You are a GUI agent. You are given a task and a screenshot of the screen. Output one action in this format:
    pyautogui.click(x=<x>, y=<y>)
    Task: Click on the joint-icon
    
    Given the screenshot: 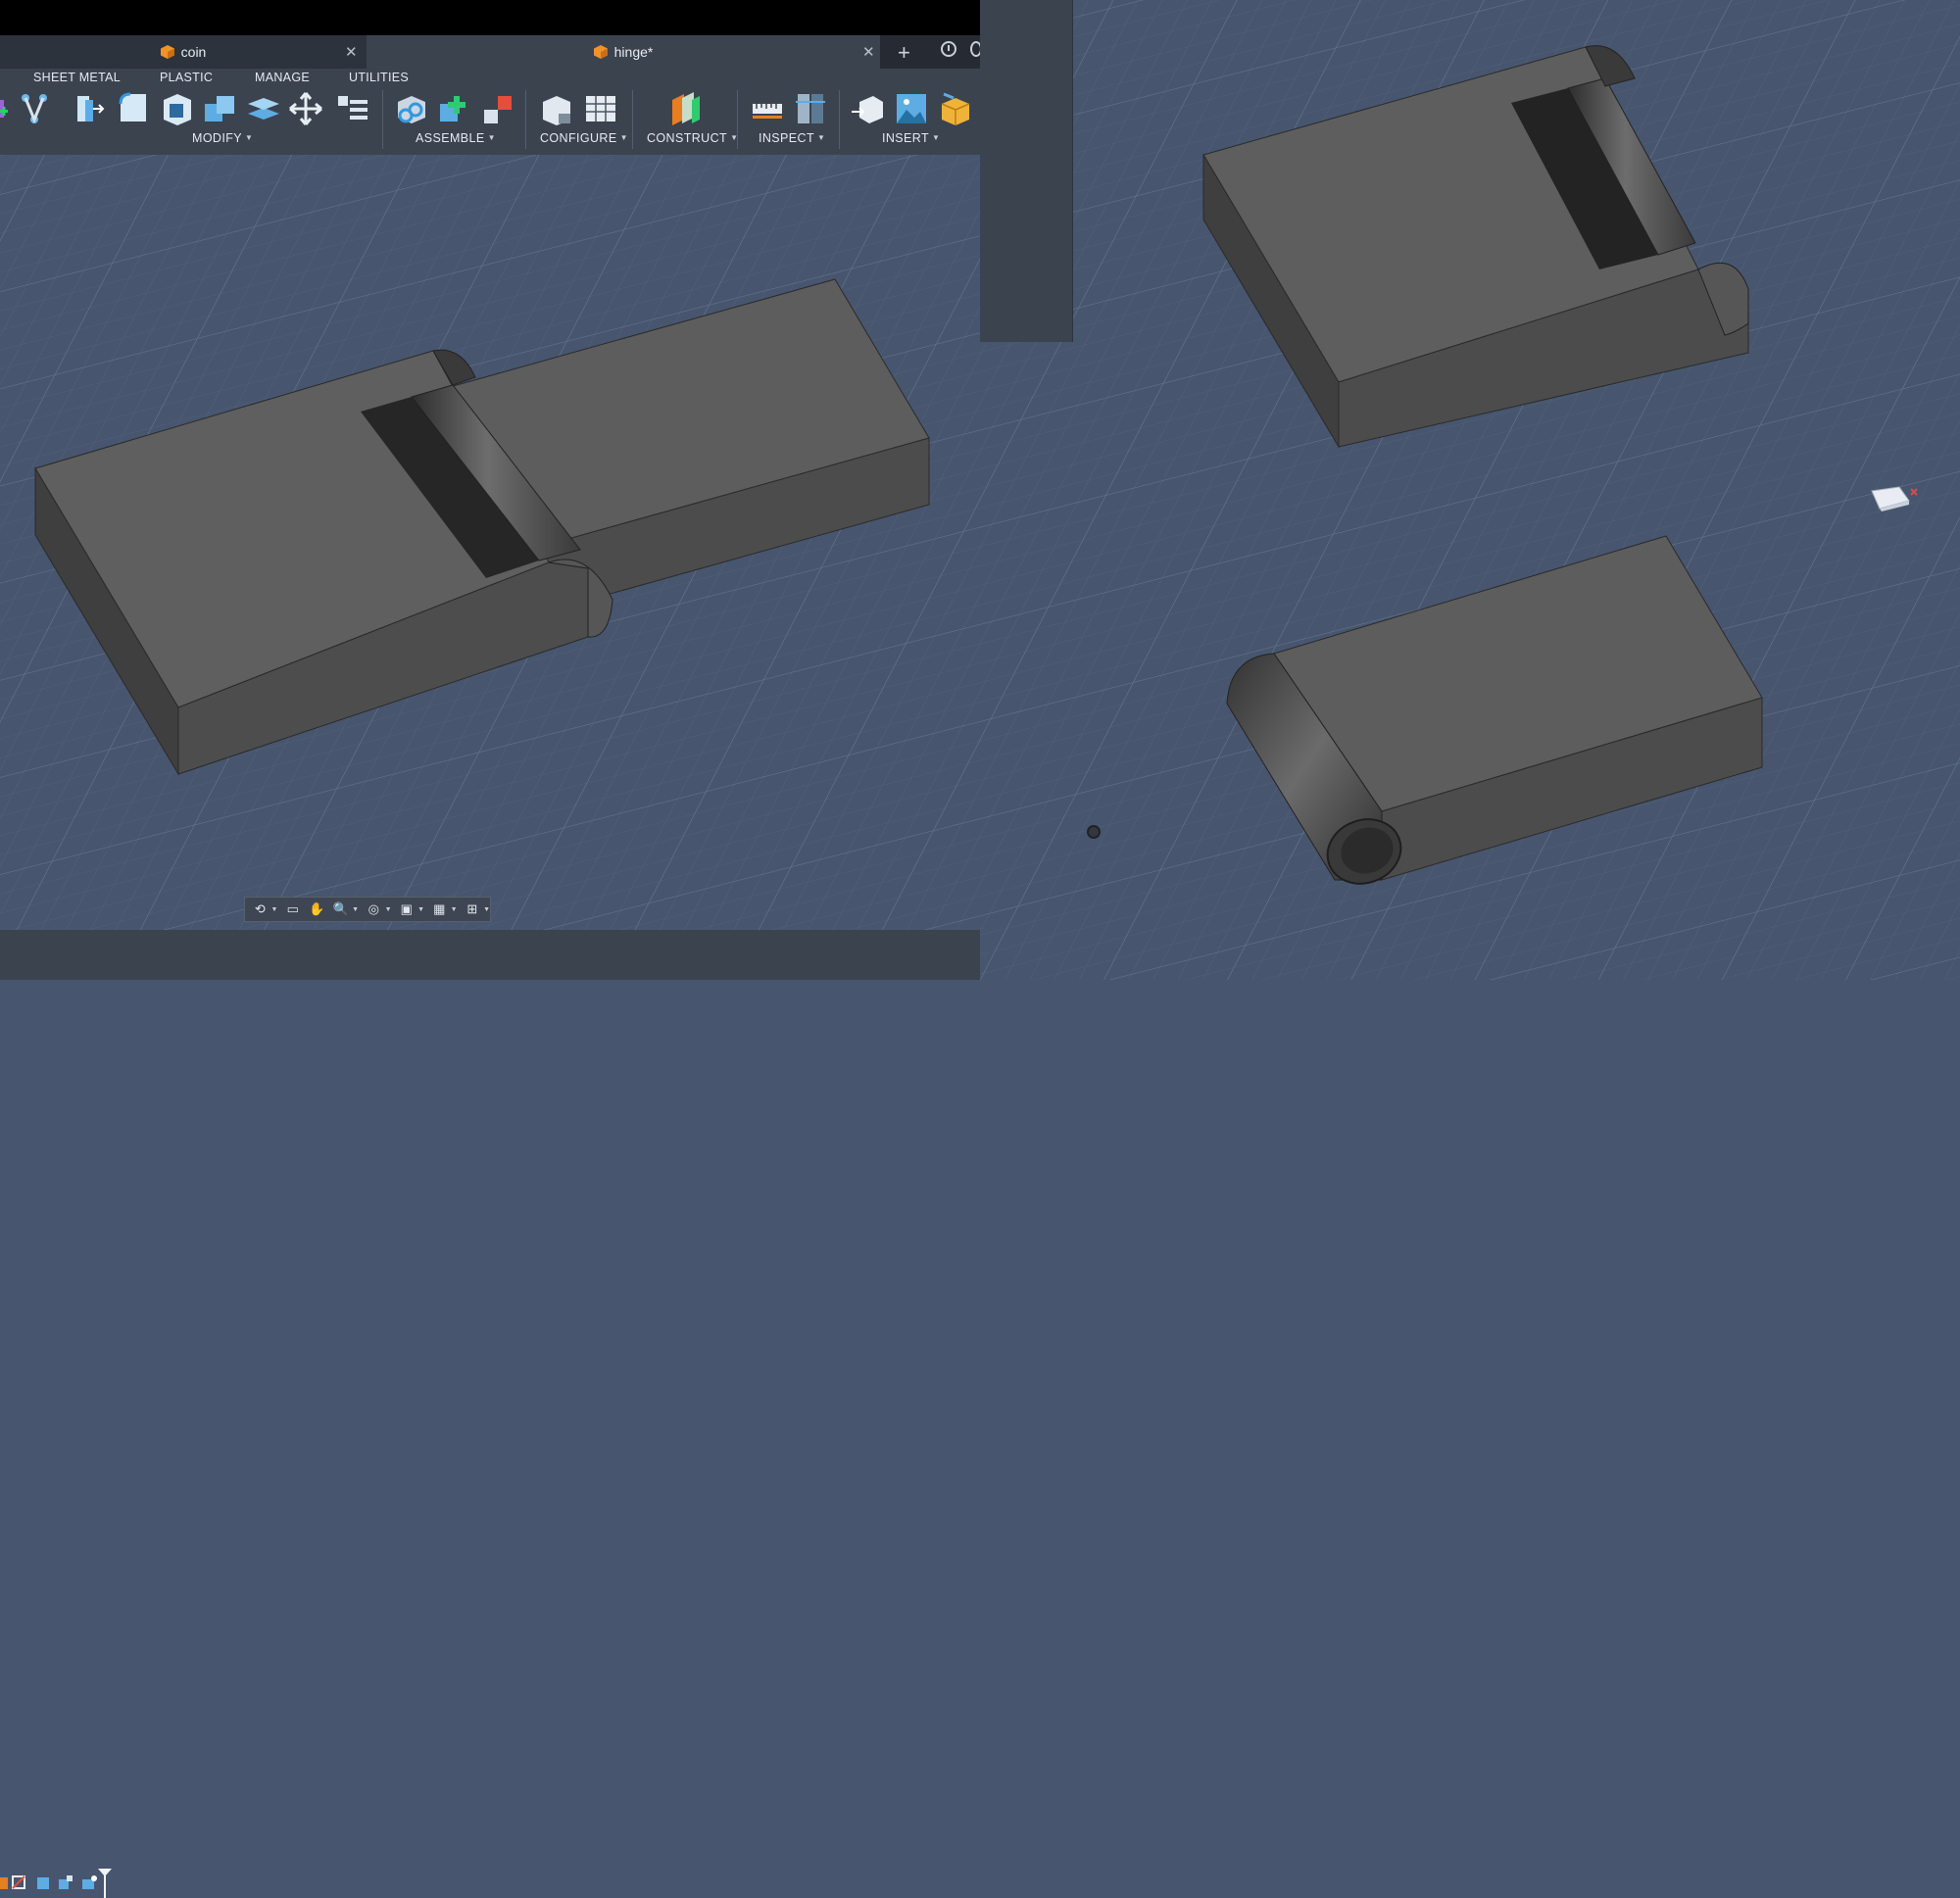 What is the action you would take?
    pyautogui.click(x=410, y=109)
    